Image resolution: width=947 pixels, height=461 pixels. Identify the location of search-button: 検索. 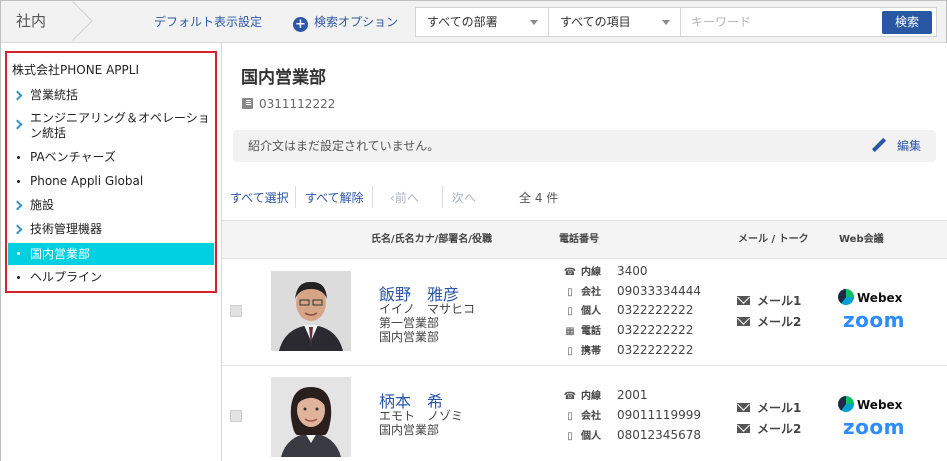
(907, 22).